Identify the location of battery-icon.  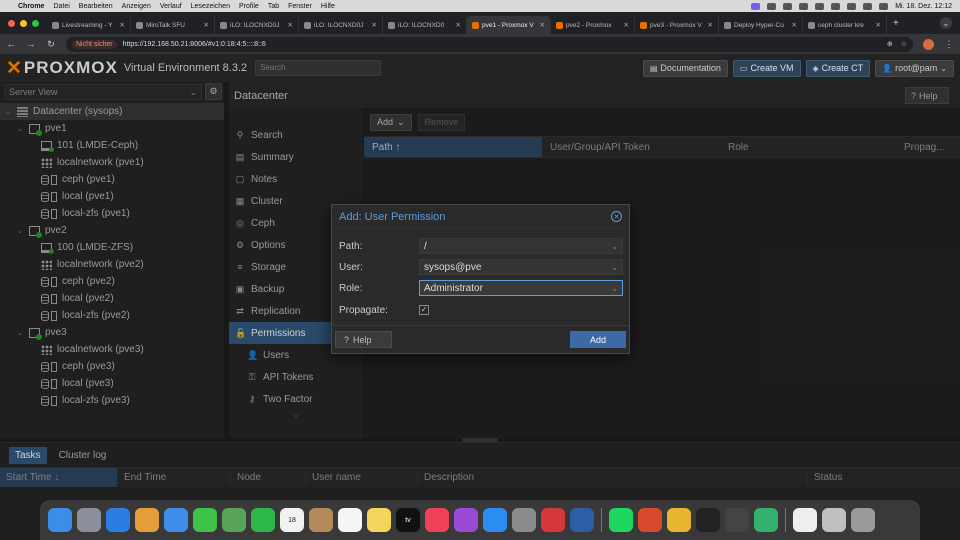
(804, 6).